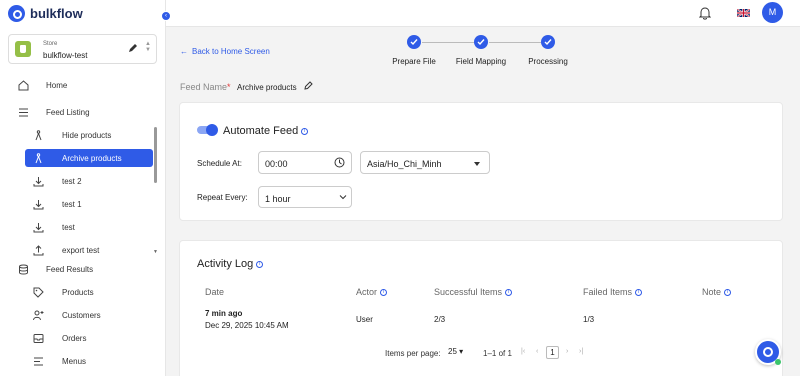 Image resolution: width=800 pixels, height=376 pixels. What do you see at coordinates (440, 319) in the screenshot?
I see `log-successful-items: 2/3` at bounding box center [440, 319].